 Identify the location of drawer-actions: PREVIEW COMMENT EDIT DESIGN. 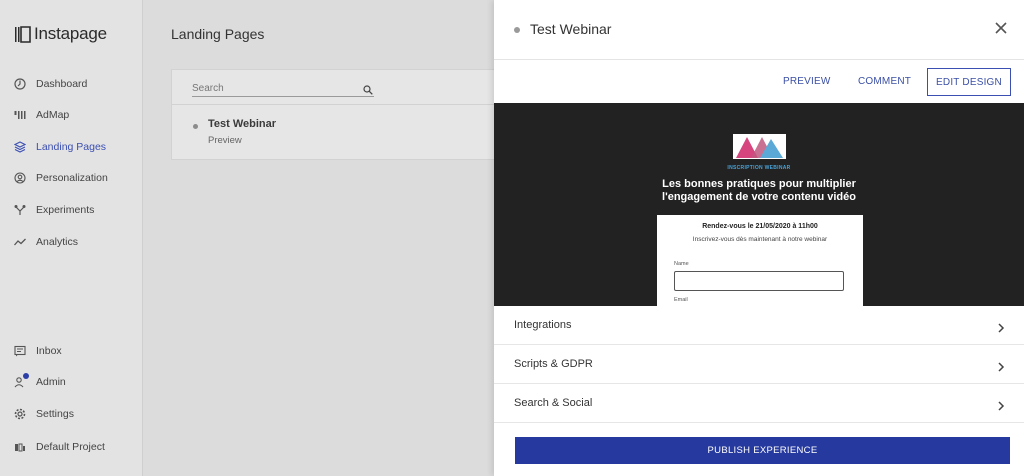
(759, 82).